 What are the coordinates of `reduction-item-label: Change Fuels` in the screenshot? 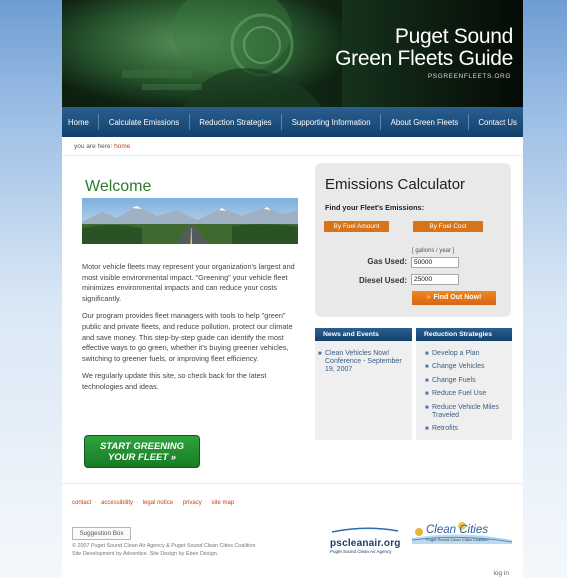 It's located at (454, 380).